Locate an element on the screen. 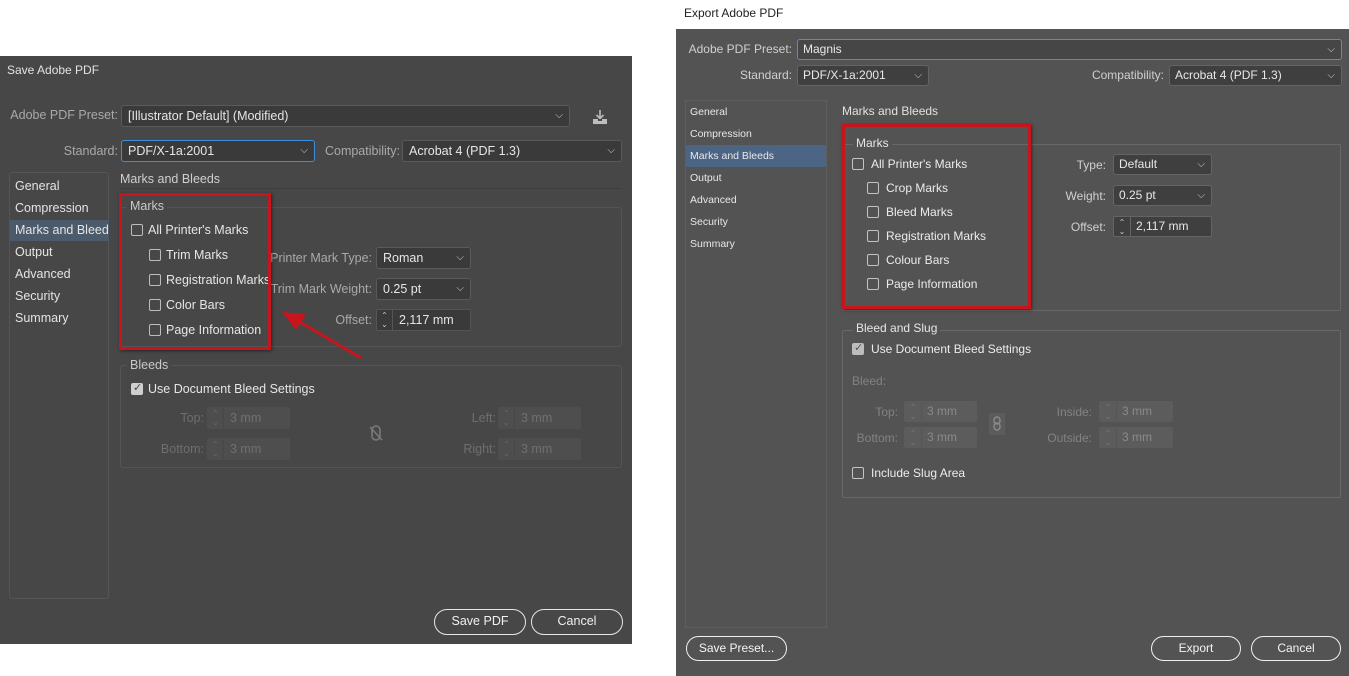 The image size is (1349, 676). include-slug-area-label: Include Slug Area is located at coordinates (918, 473).